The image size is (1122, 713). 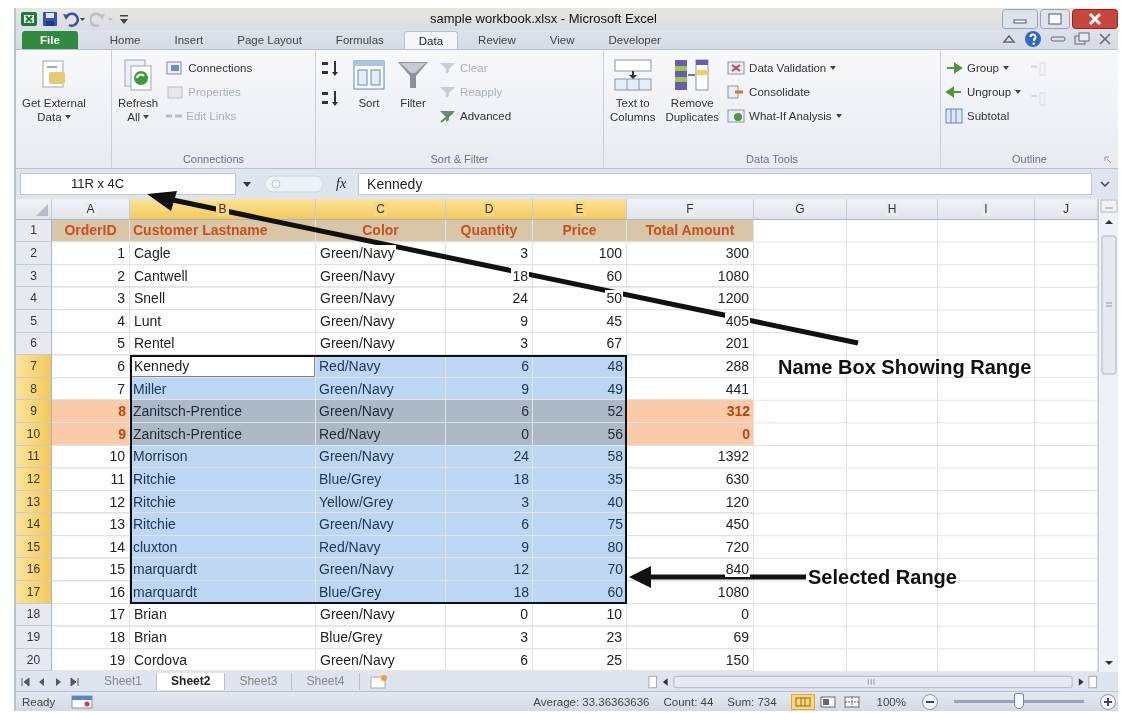 I want to click on formula-field: Kennedy, so click(x=725, y=183).